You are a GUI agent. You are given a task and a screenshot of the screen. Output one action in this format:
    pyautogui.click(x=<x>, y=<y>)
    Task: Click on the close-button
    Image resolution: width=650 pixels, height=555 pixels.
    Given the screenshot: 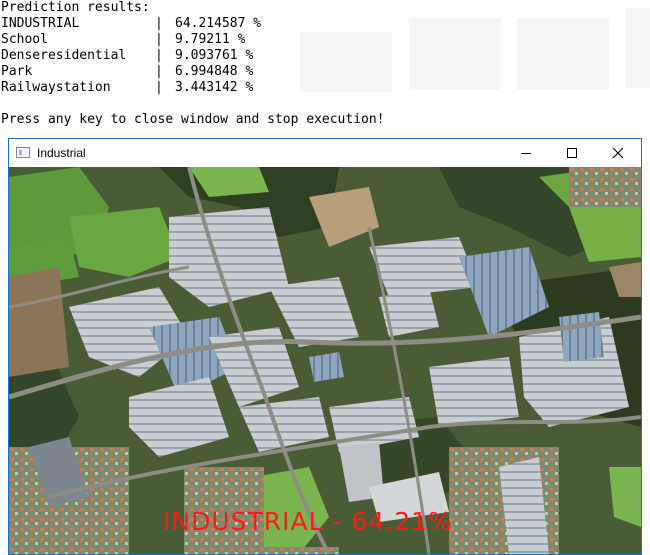 What is the action you would take?
    pyautogui.click(x=618, y=152)
    